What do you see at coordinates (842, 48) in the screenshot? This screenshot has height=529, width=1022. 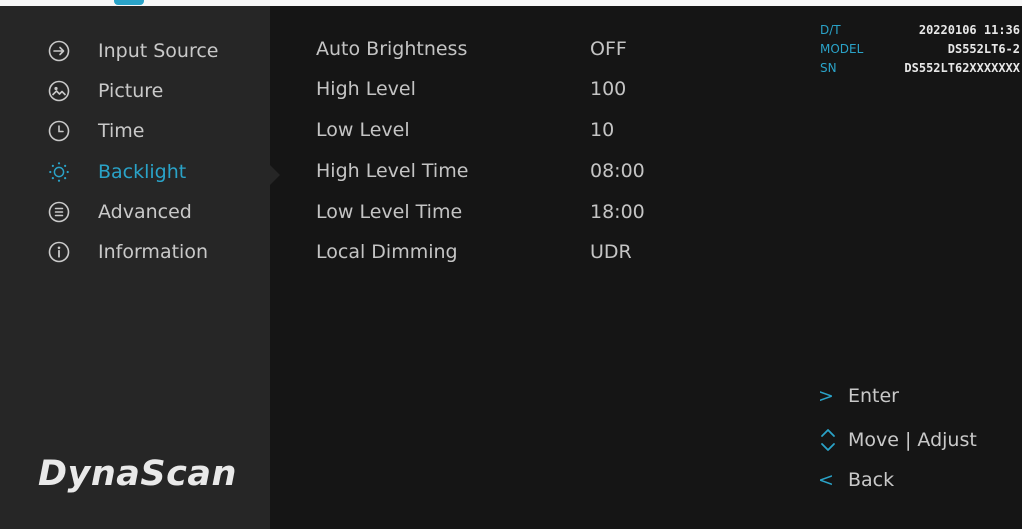 I see `info-label: MODEL` at bounding box center [842, 48].